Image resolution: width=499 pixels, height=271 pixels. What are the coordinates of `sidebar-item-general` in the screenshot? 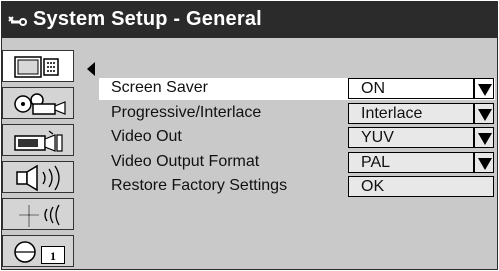 It's located at (38, 66).